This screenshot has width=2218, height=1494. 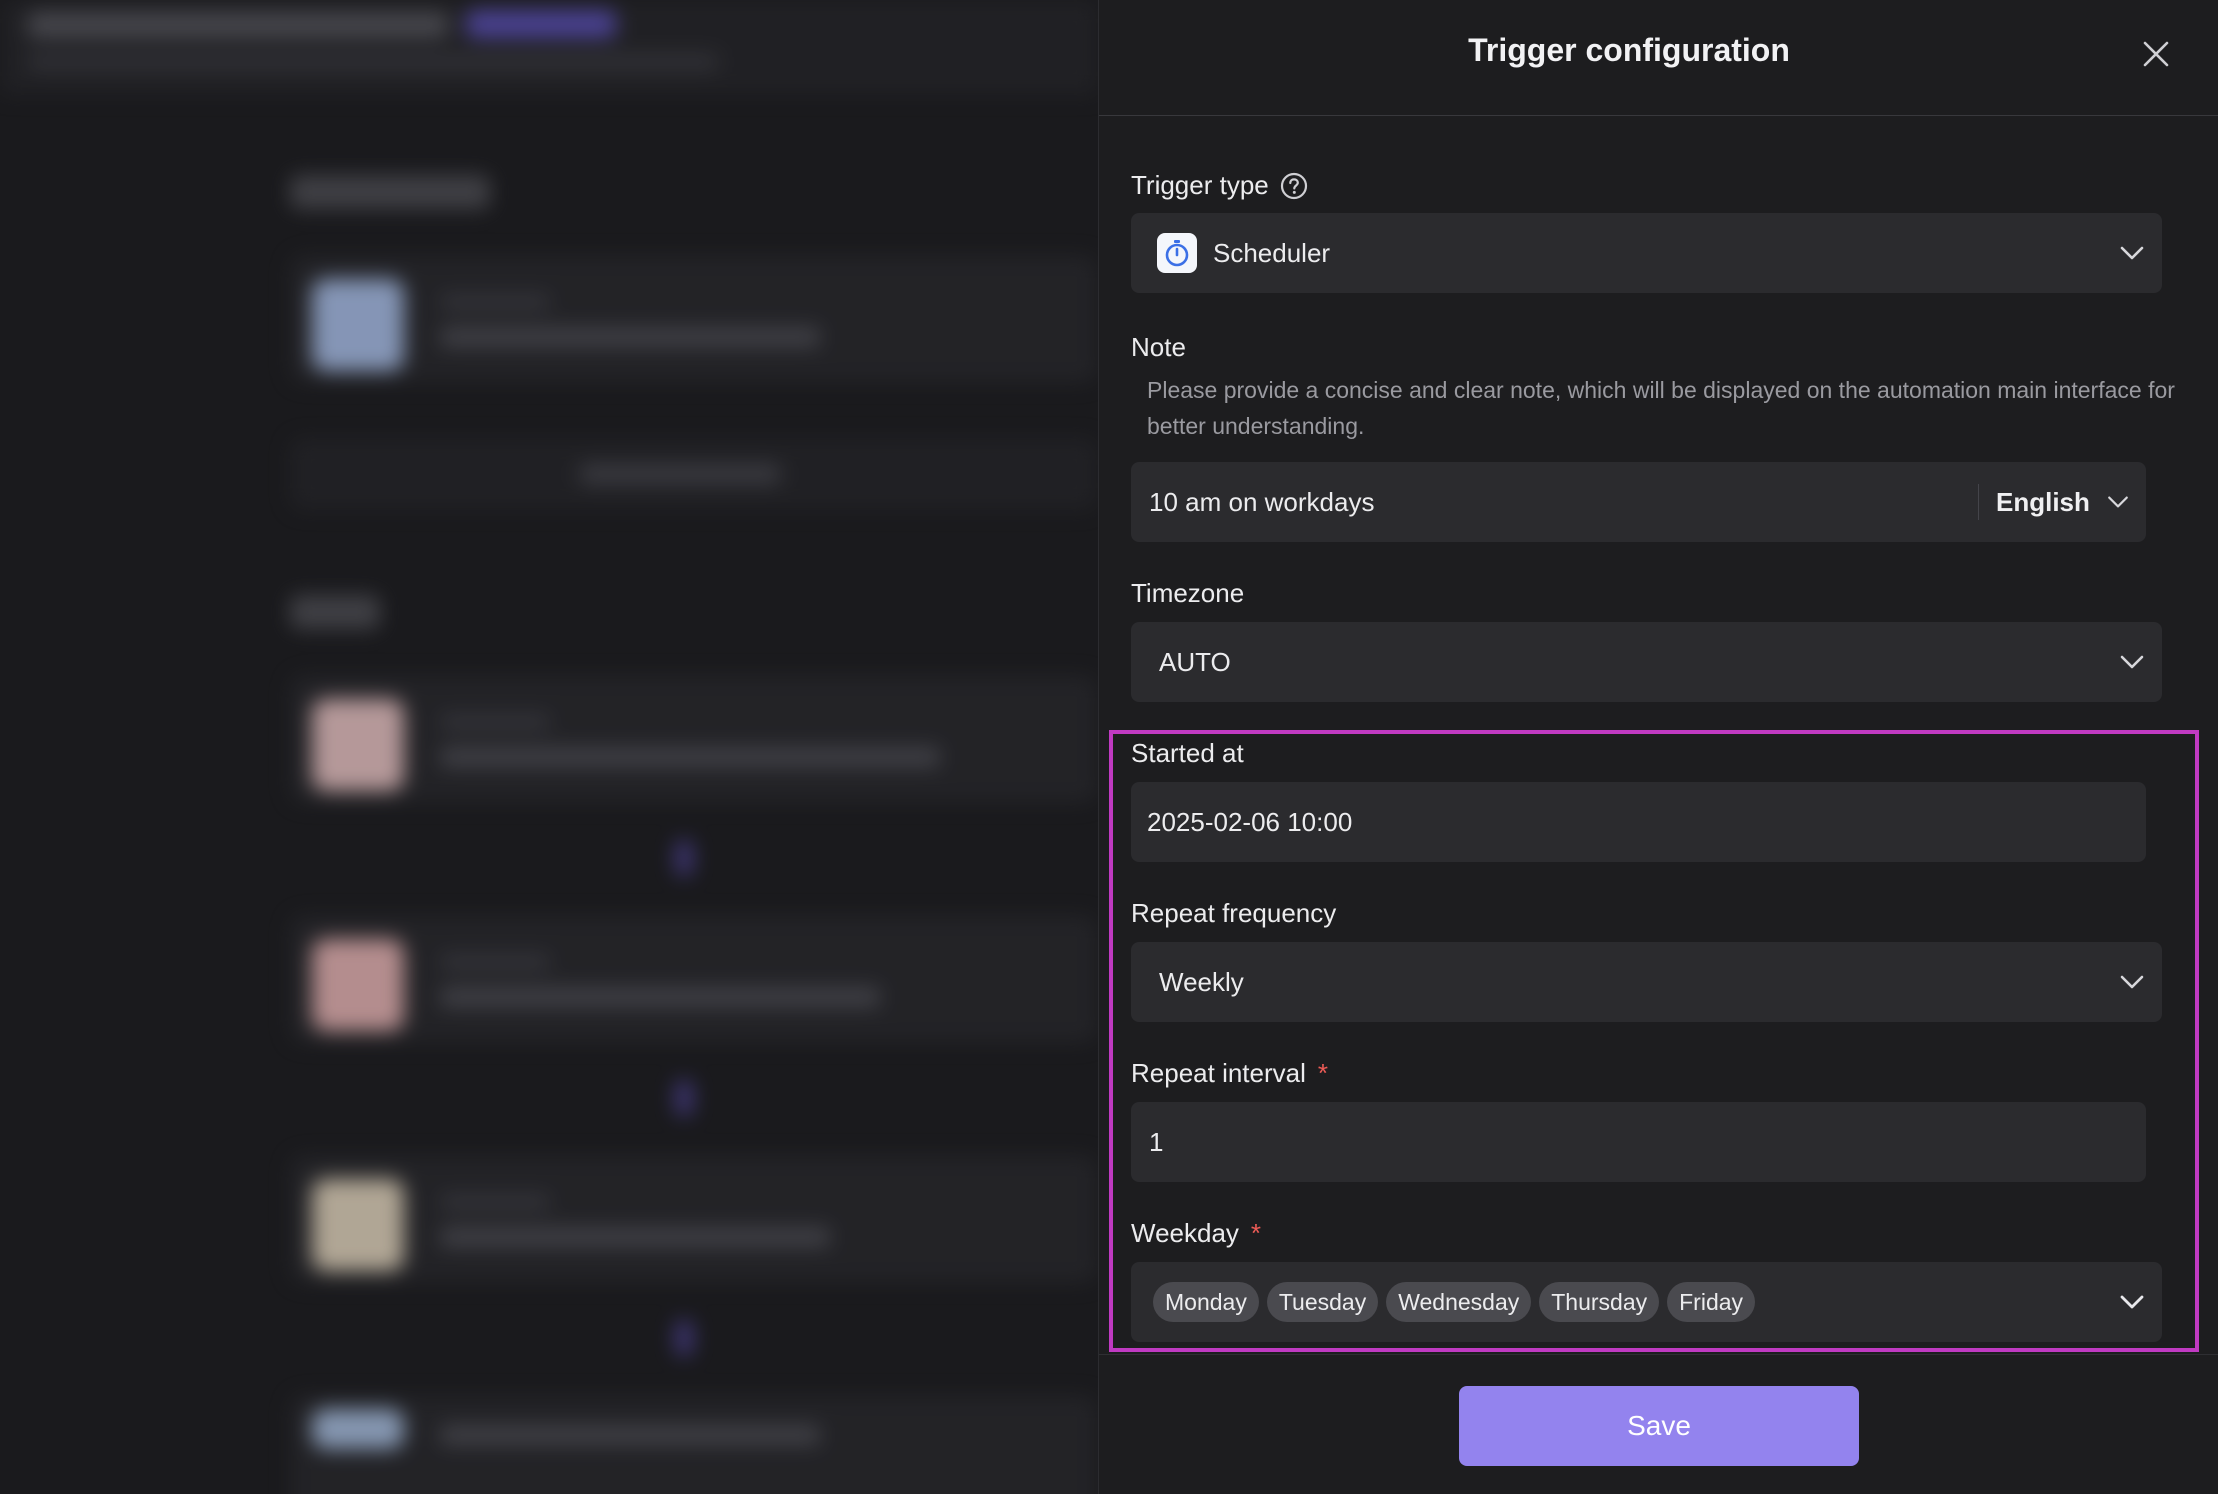 What do you see at coordinates (1185, 1233) in the screenshot?
I see `weekday-label-text: Weekday` at bounding box center [1185, 1233].